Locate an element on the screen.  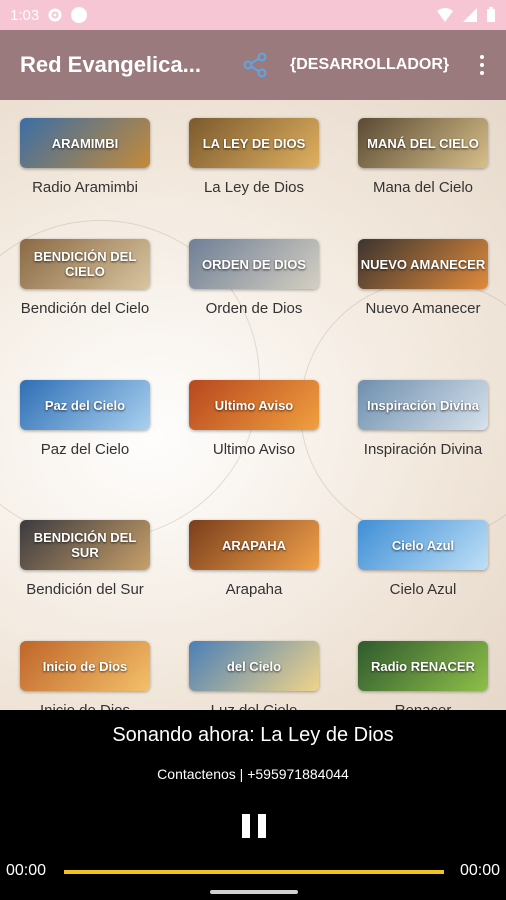
station-tile: ARAMIMBI Radio Aramimbi is located at coordinates (85, 157).